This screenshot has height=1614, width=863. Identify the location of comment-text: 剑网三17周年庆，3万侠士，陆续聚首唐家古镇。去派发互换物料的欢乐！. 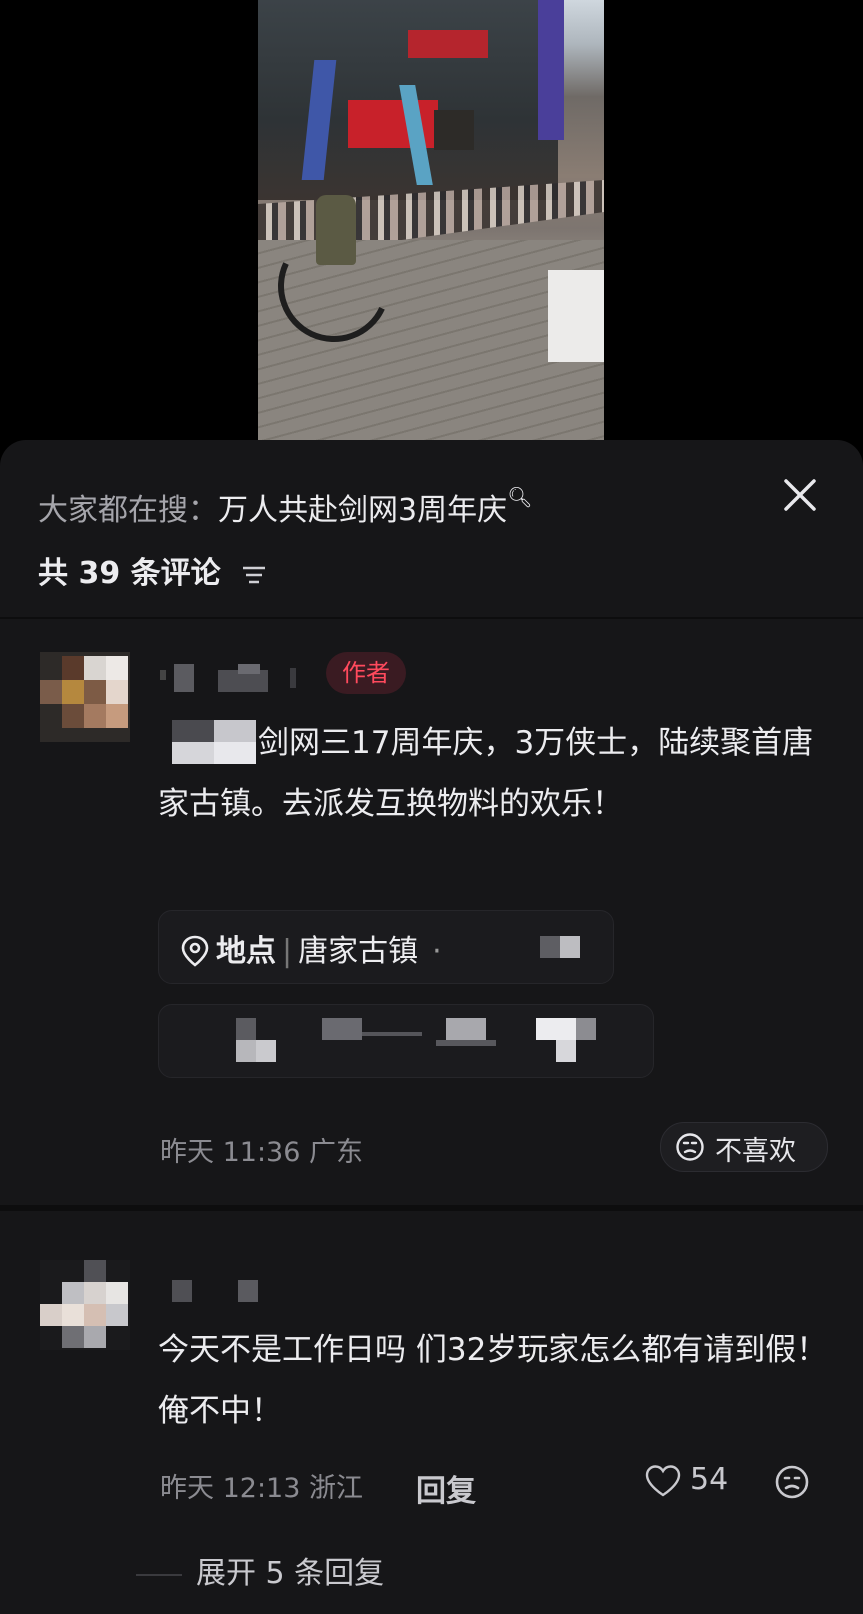
(486, 773).